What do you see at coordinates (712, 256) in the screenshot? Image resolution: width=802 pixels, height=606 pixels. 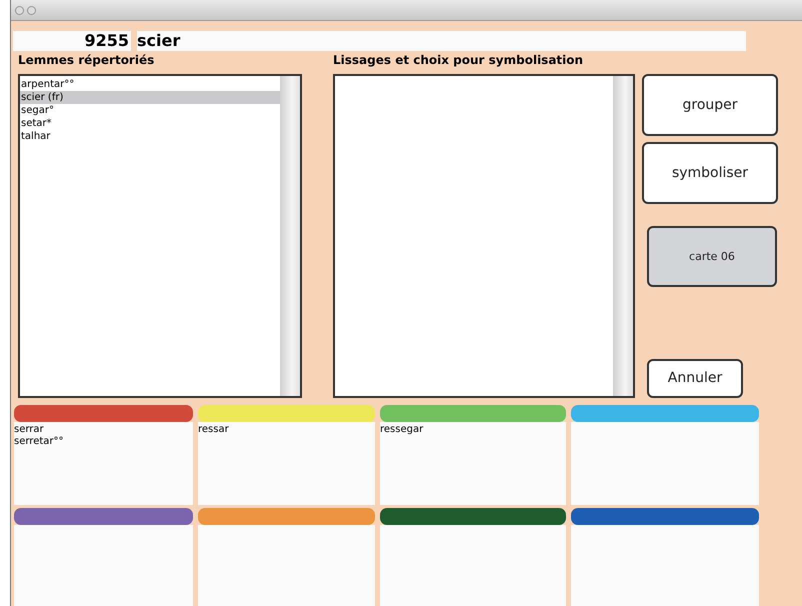 I see `map-button: carte 06` at bounding box center [712, 256].